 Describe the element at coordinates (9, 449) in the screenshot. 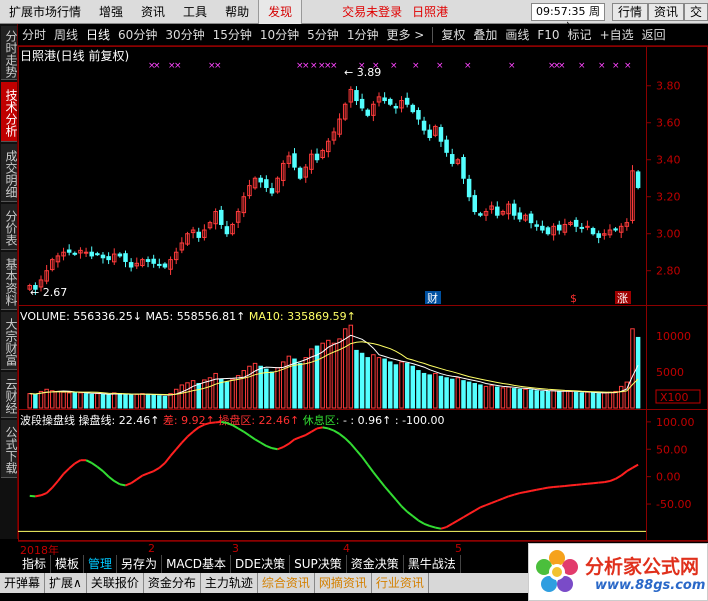

I see `tab-formula-download: 公式下载` at that location.